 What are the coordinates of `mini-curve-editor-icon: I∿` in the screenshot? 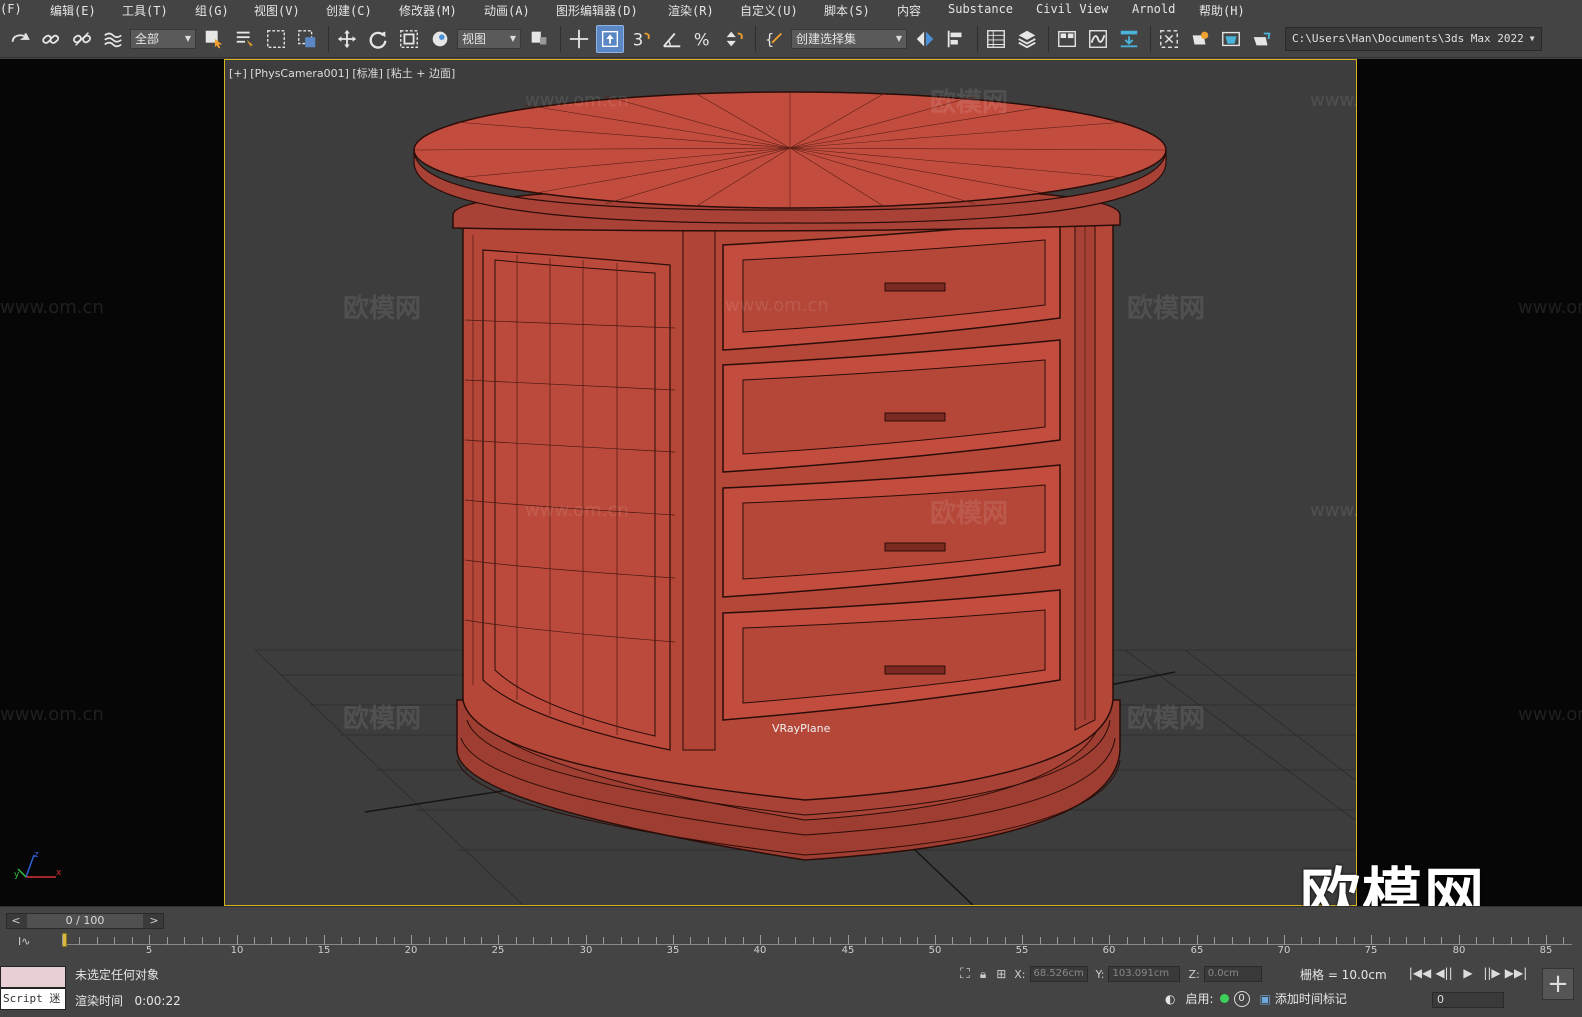 It's located at (29, 943).